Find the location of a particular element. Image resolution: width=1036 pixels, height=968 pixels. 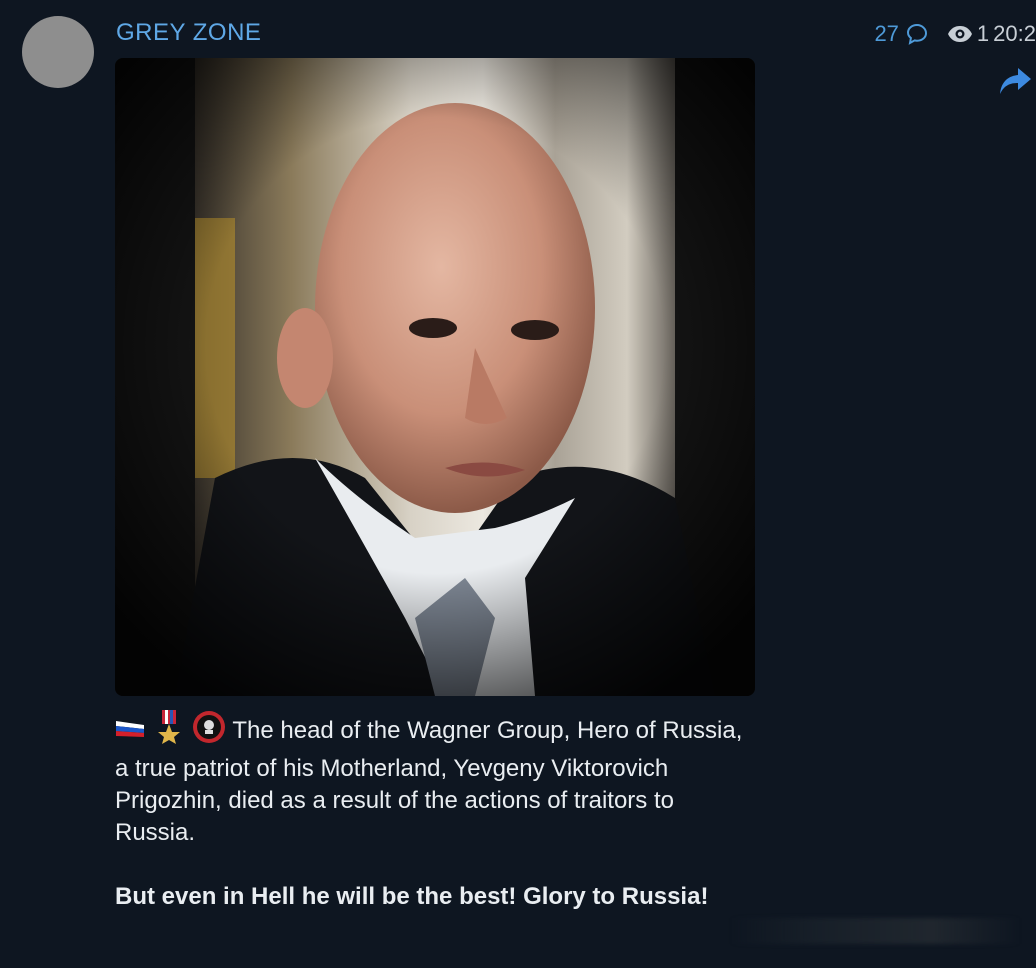

wagner-badge-icon is located at coordinates (209, 731).